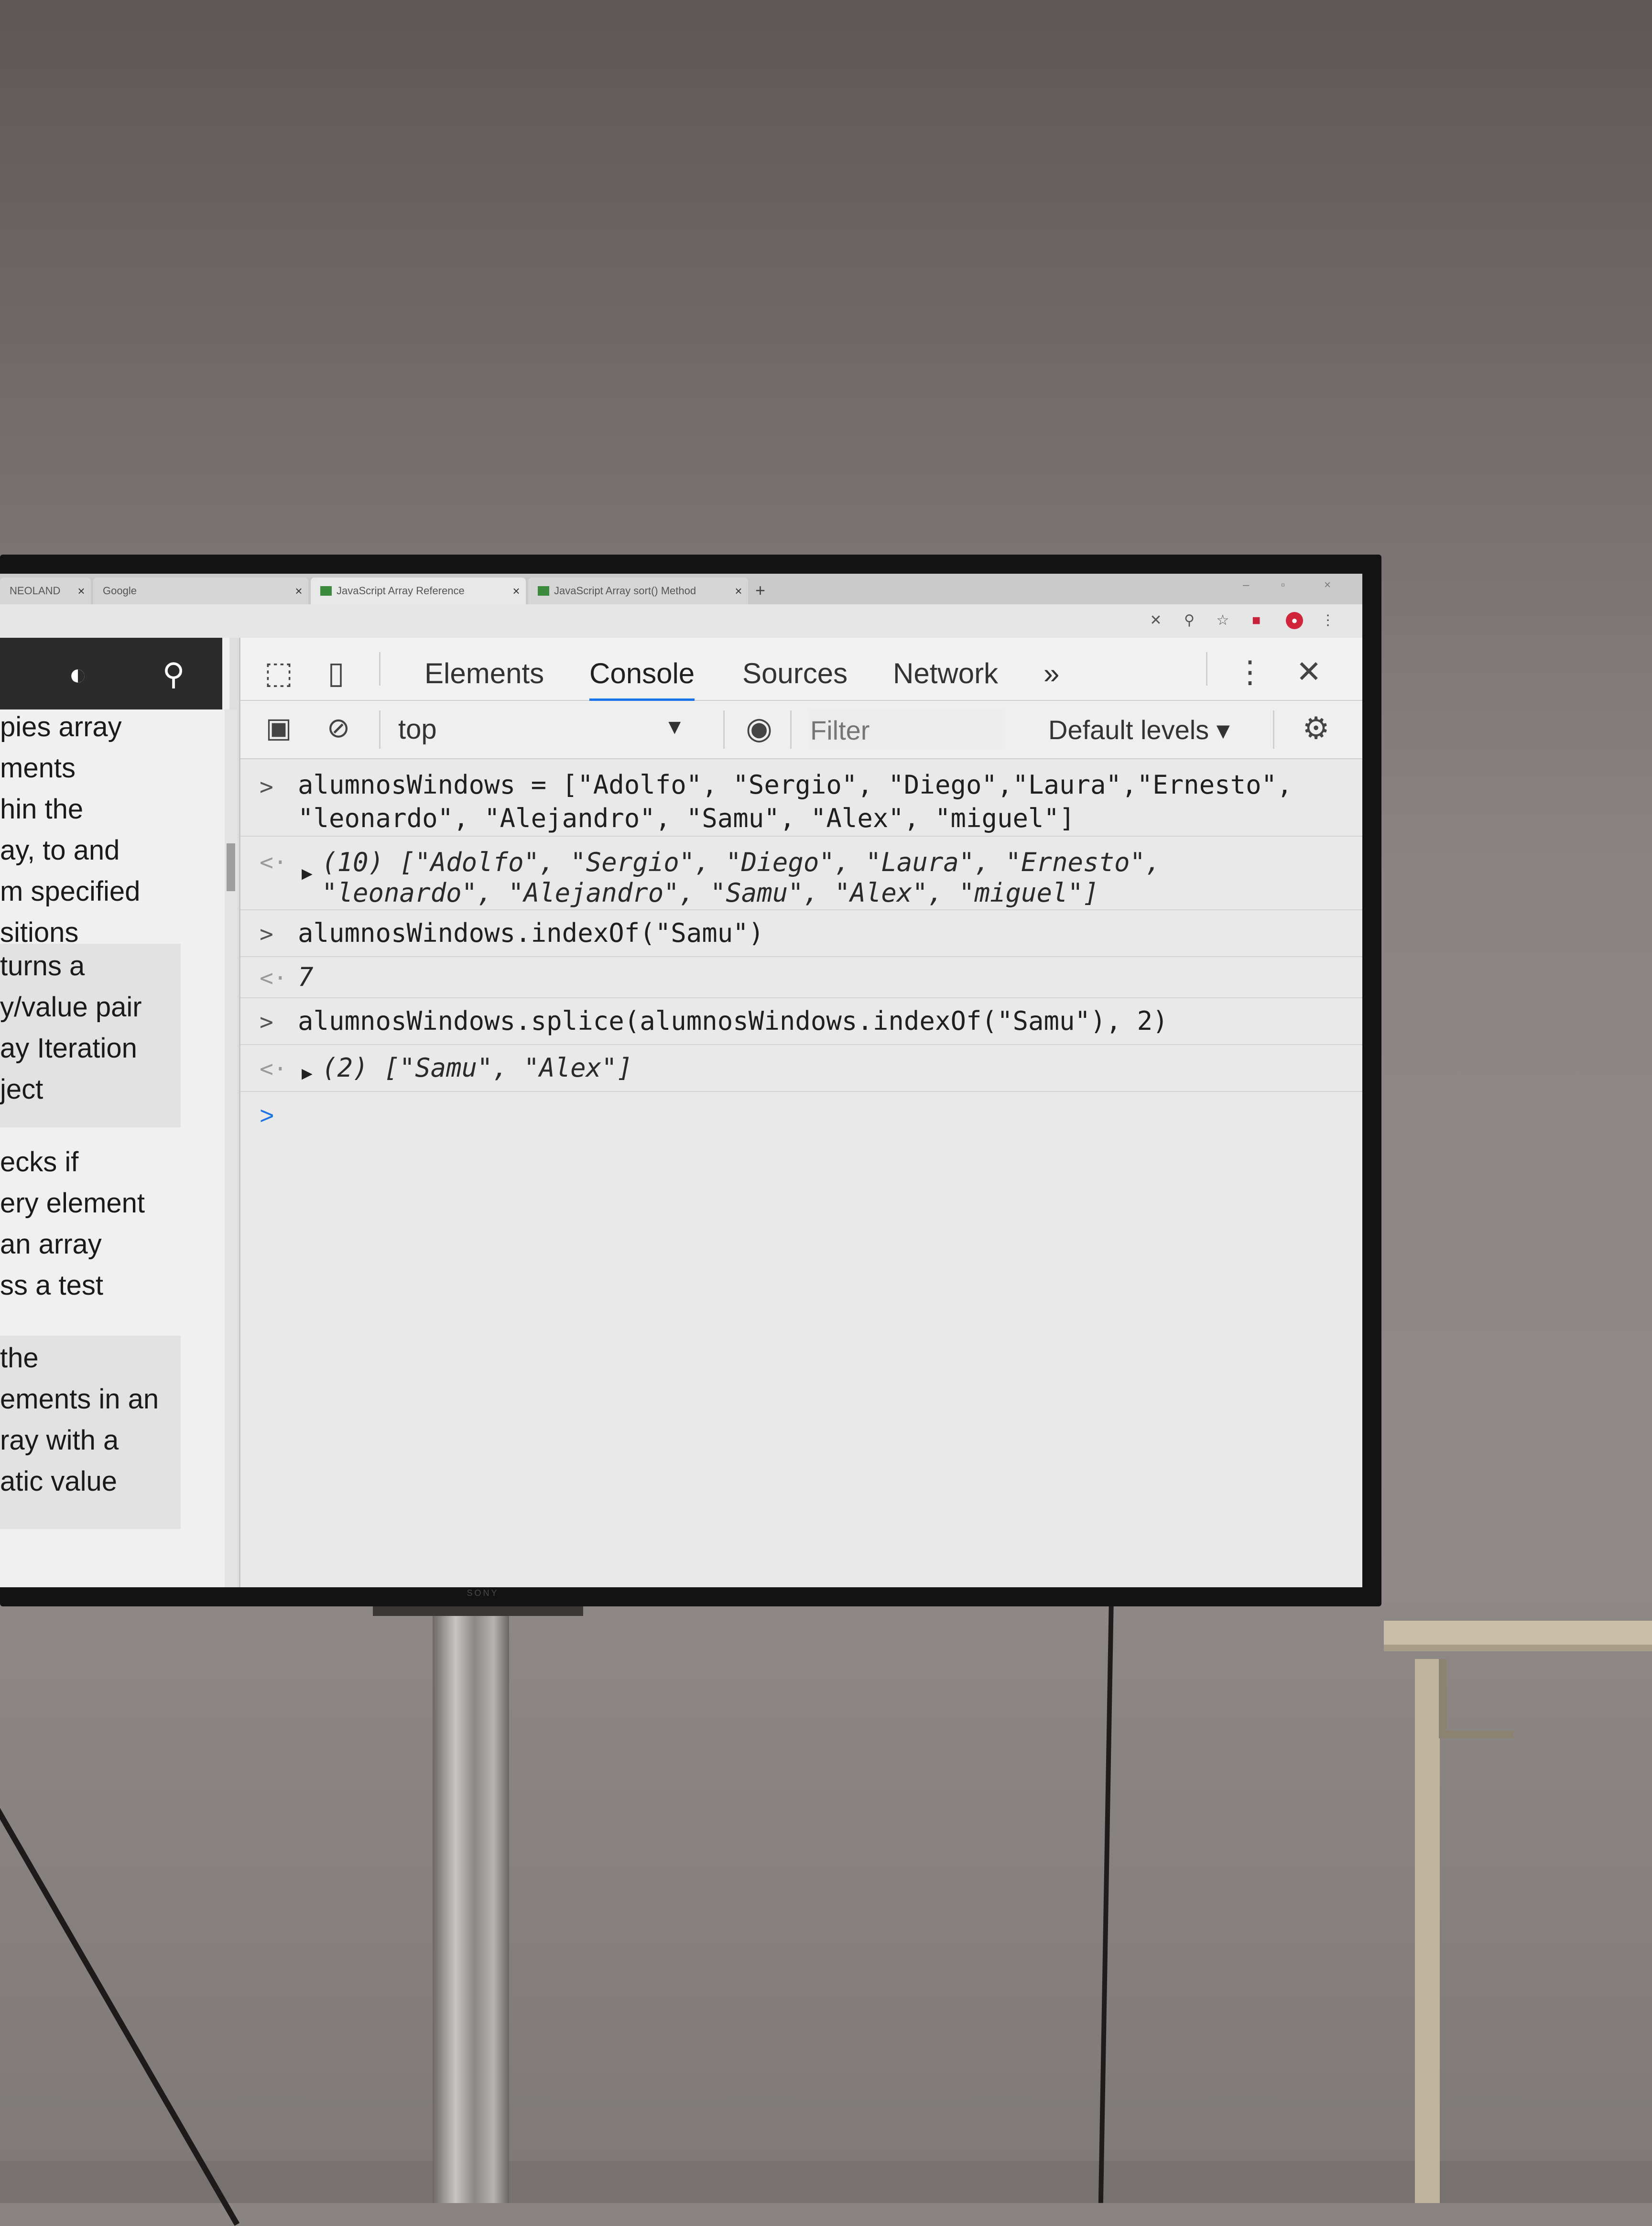 The height and width of the screenshot is (2226, 1652). Describe the element at coordinates (1294, 621) in the screenshot. I see `profile-avatar: ●` at that location.